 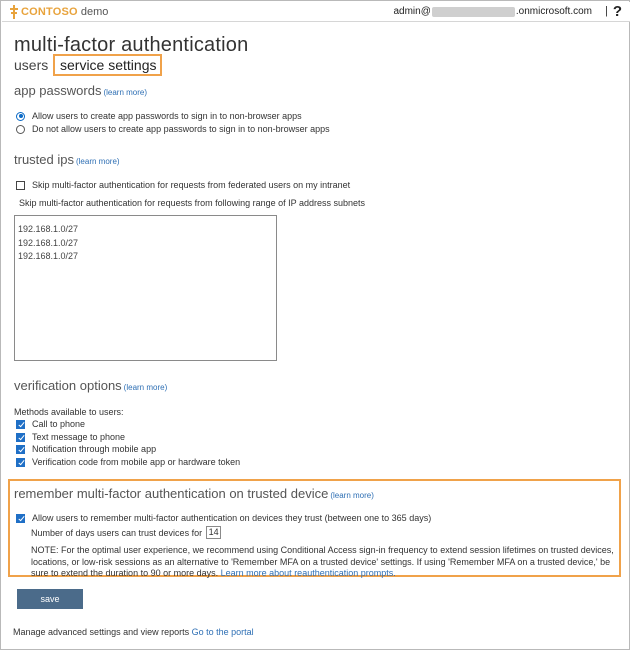 I want to click on account-prefix: admin@, so click(x=412, y=11).